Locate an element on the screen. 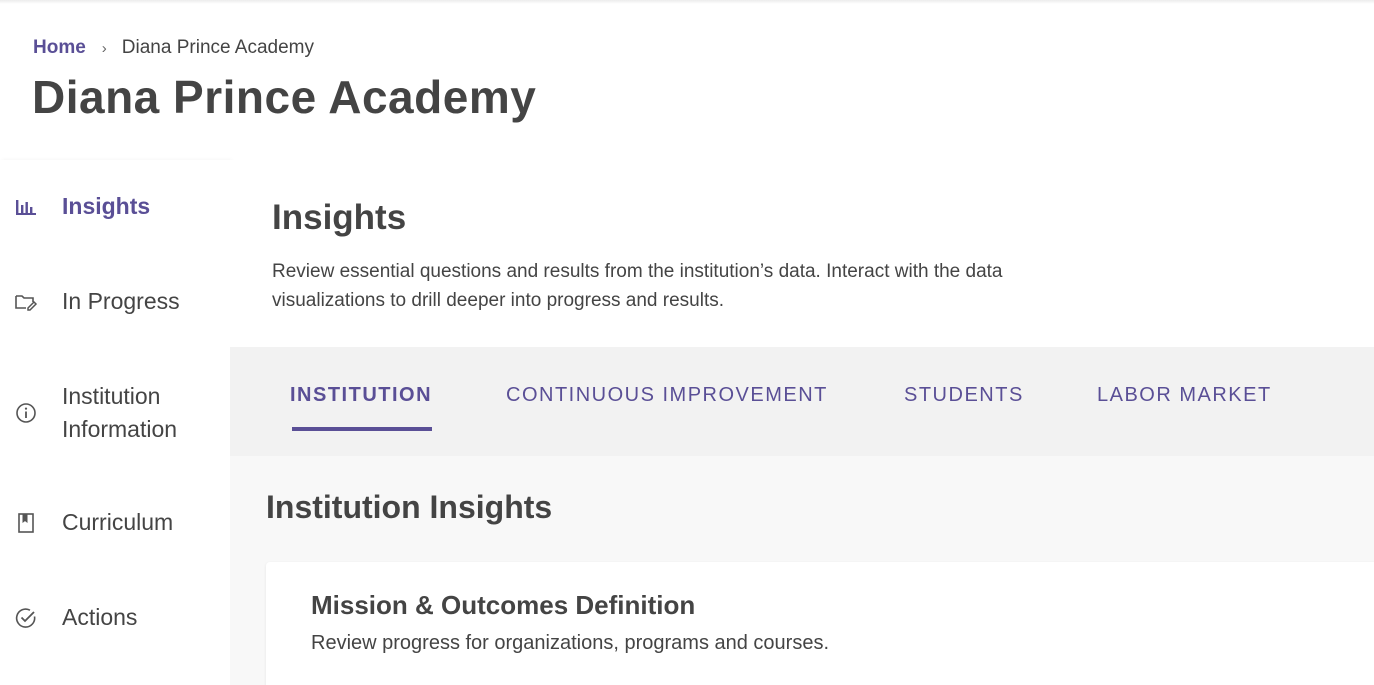  tab-institution: INSTITUTION is located at coordinates (361, 395).